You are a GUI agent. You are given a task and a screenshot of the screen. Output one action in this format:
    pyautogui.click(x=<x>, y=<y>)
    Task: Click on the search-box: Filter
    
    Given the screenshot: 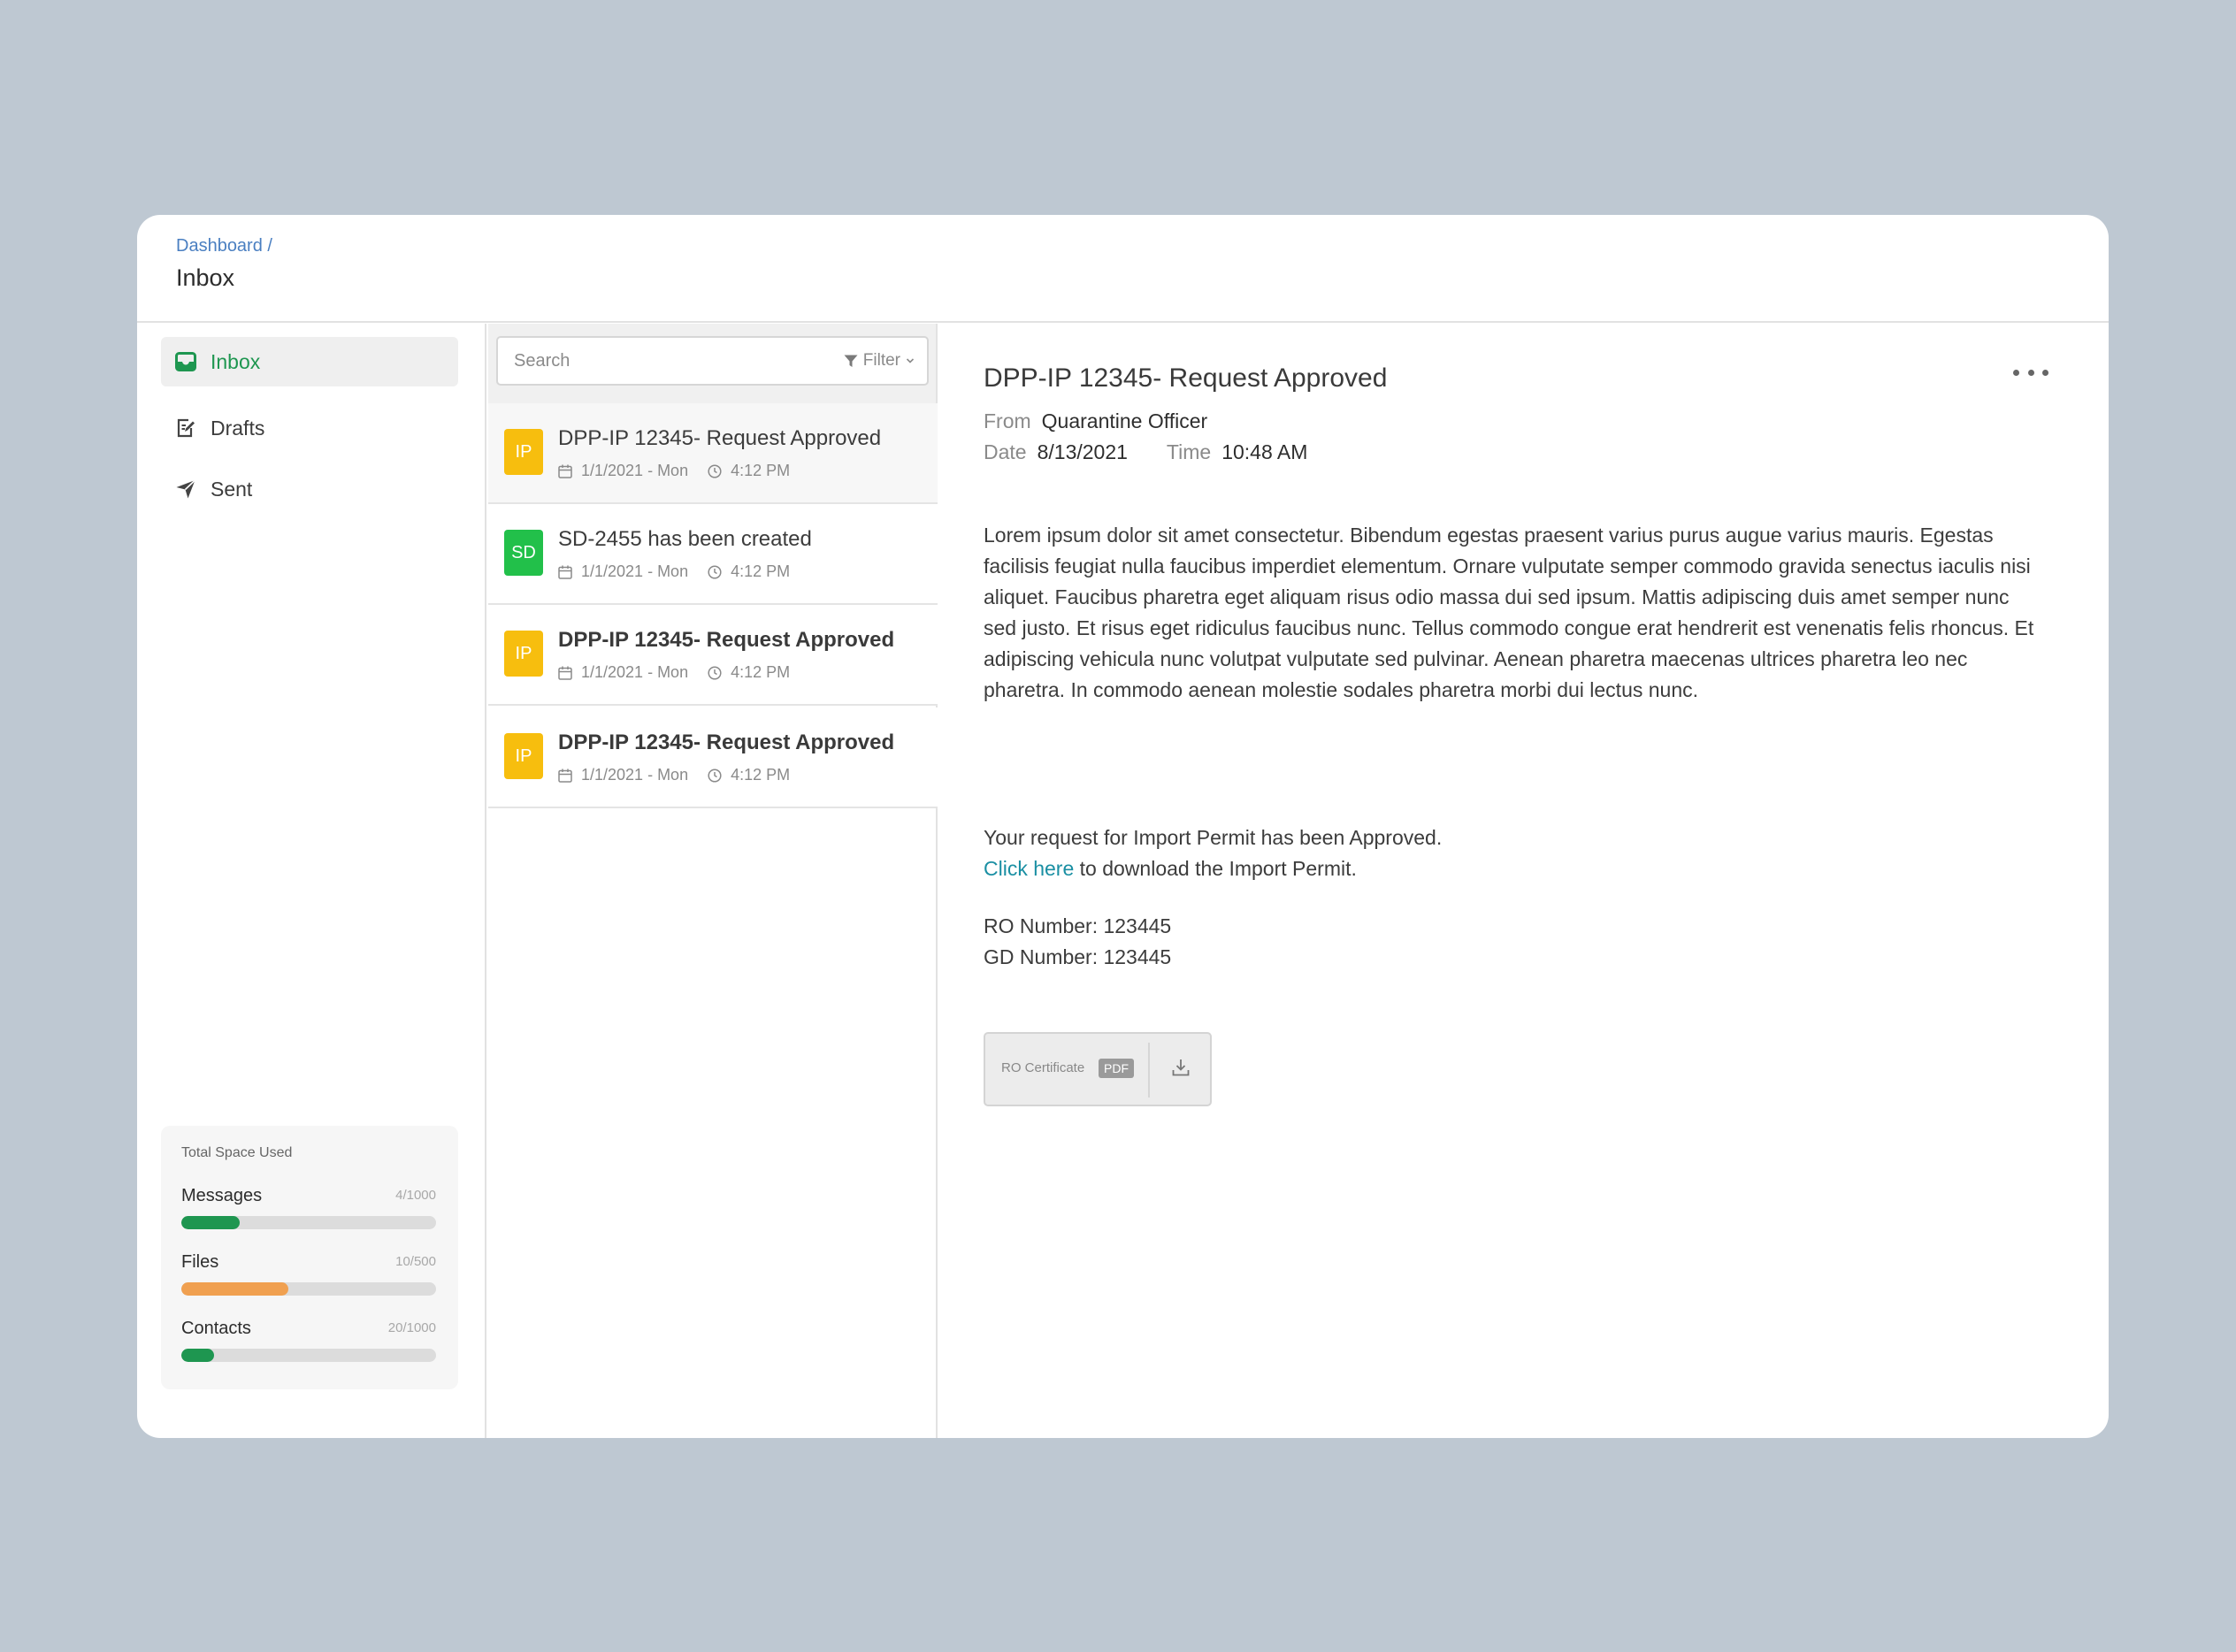 What is the action you would take?
    pyautogui.click(x=713, y=361)
    